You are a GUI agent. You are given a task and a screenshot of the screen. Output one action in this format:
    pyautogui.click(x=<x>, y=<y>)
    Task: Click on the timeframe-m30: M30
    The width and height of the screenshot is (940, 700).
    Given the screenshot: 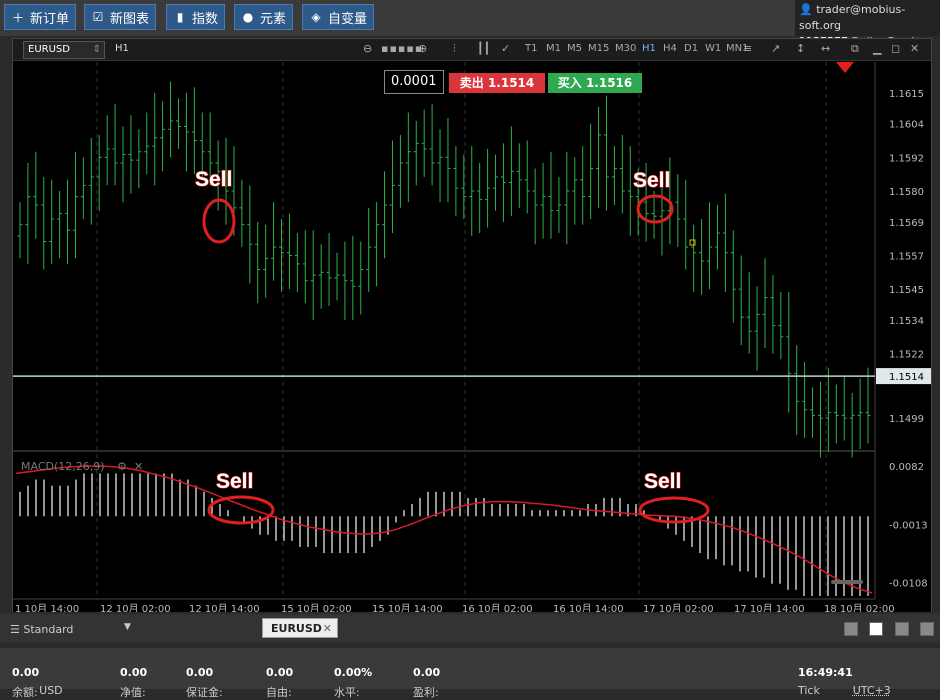 What is the action you would take?
    pyautogui.click(x=625, y=48)
    